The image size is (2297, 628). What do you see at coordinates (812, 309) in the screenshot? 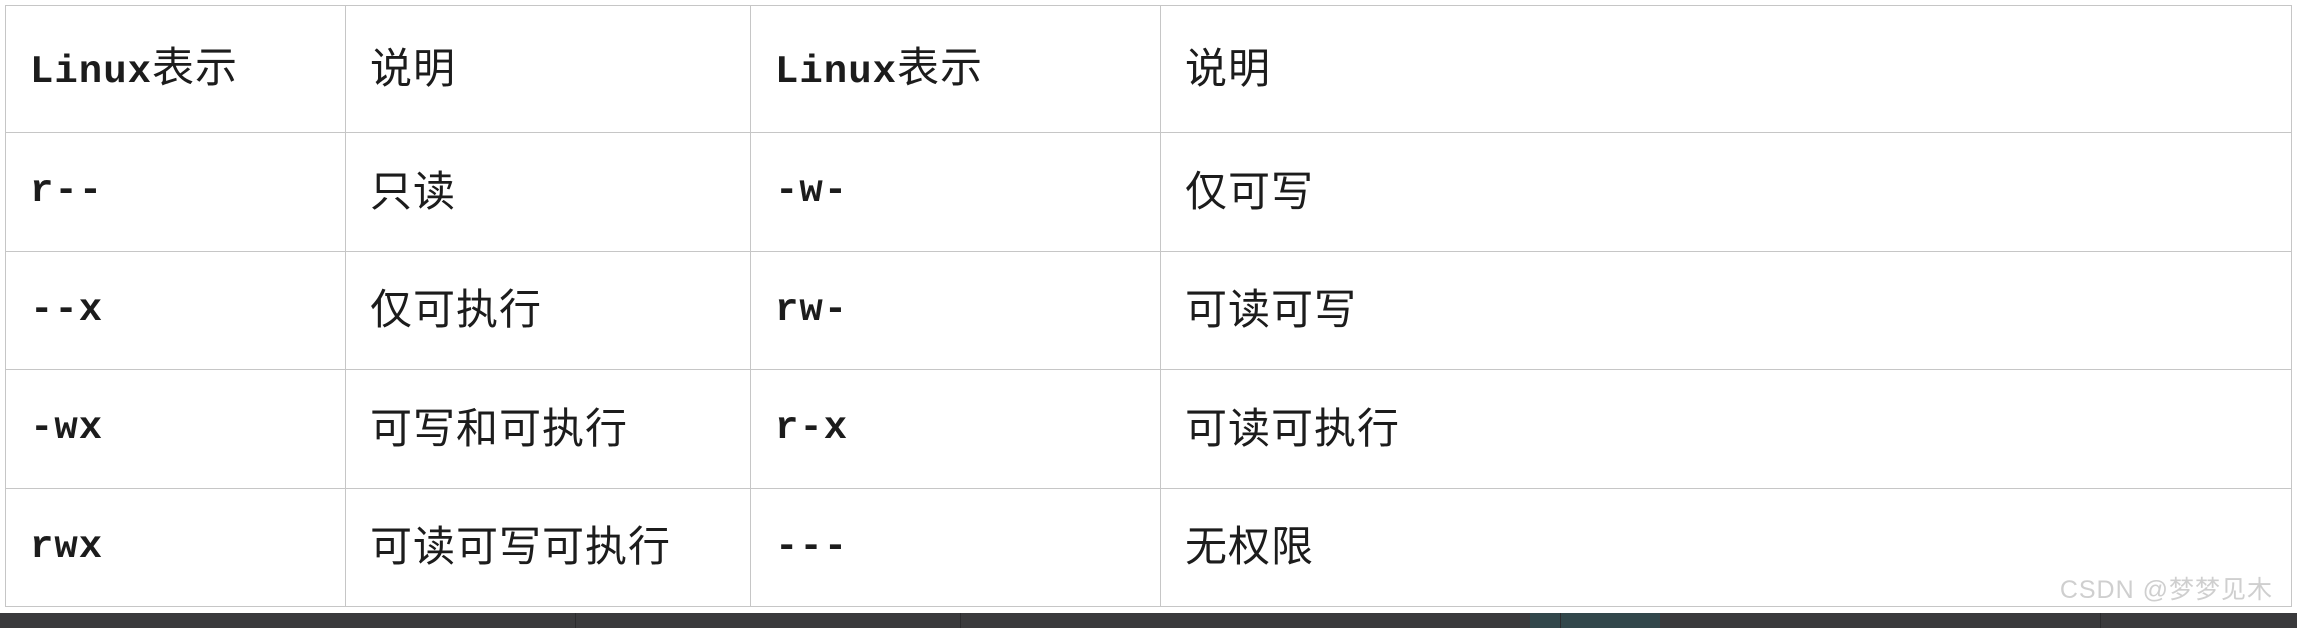
I see `permission-notation: rw-` at bounding box center [812, 309].